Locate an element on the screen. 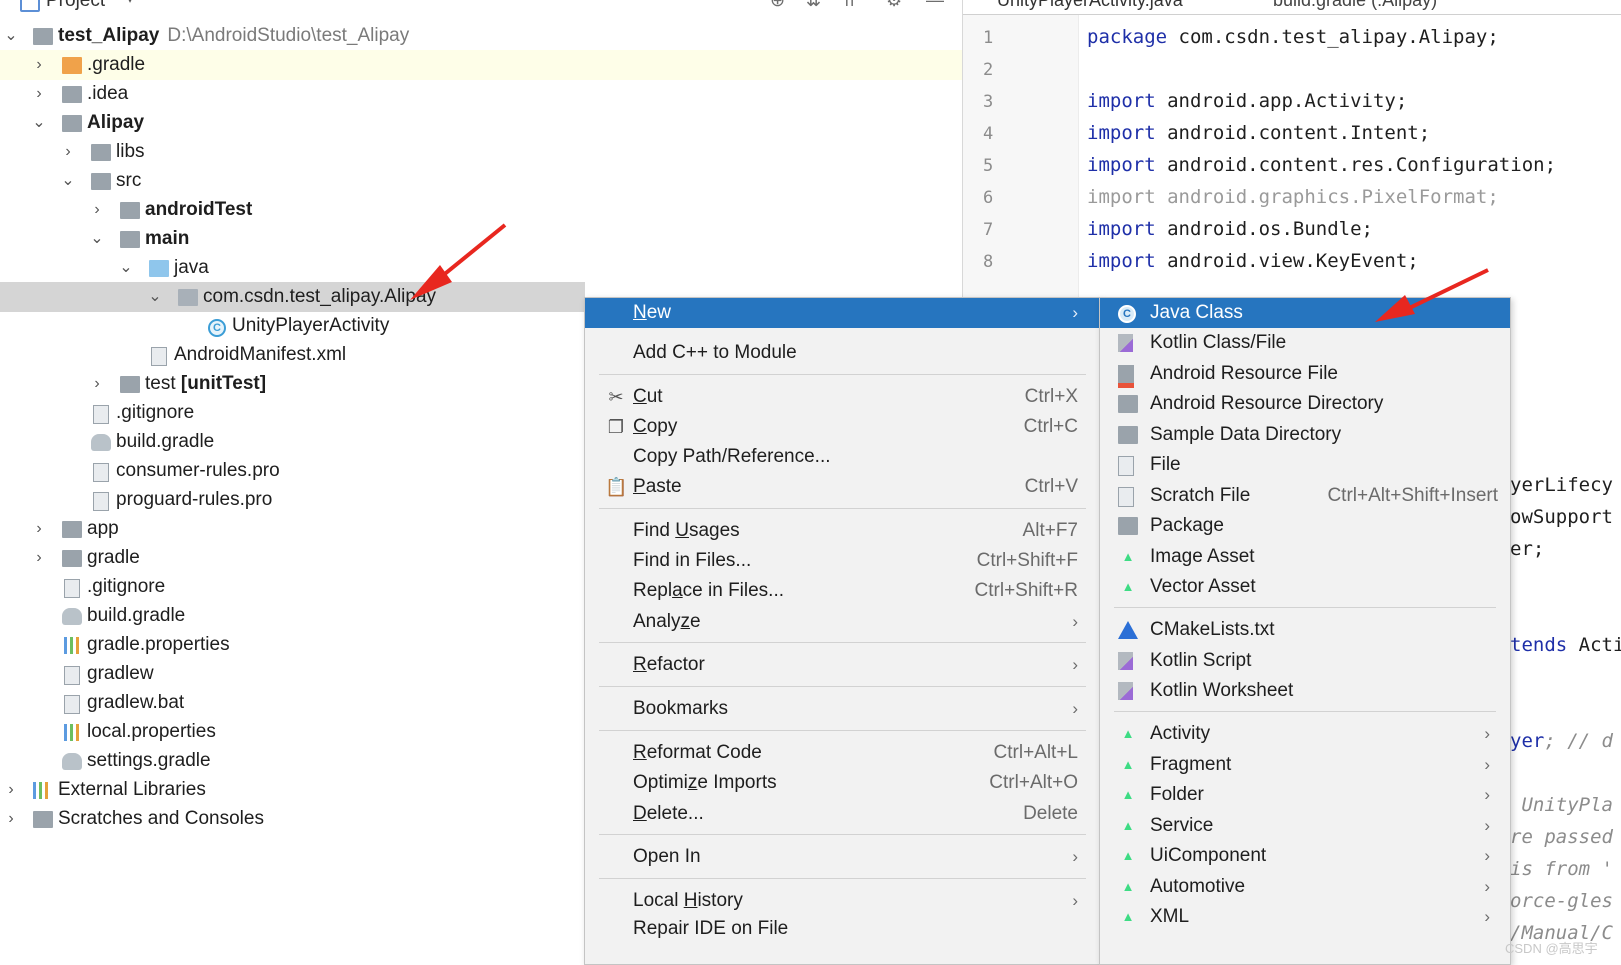 This screenshot has height=965, width=1621. chevron-down-icon: ▾ is located at coordinates (130, 4).